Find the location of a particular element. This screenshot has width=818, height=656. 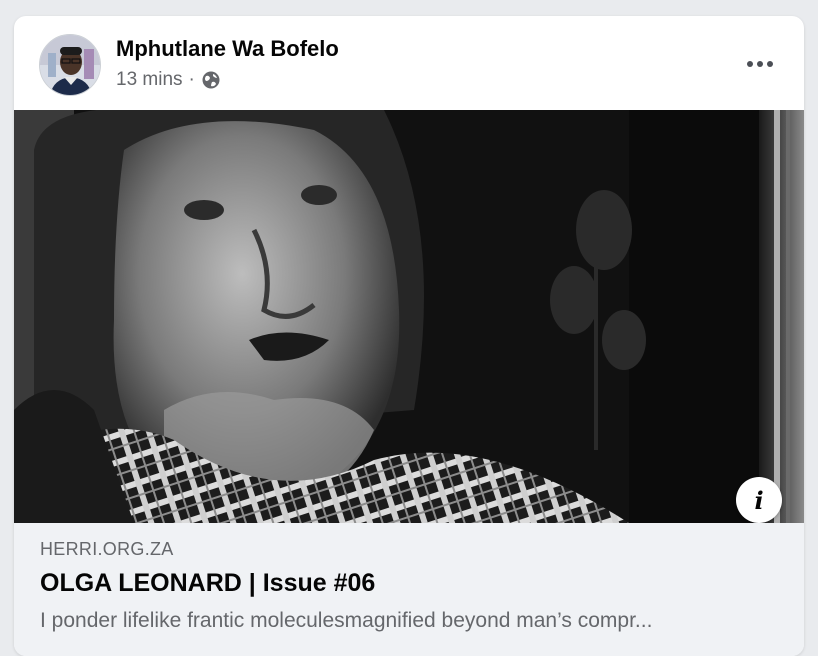

link-domain: HERRI.ORG.ZA is located at coordinates (107, 549).